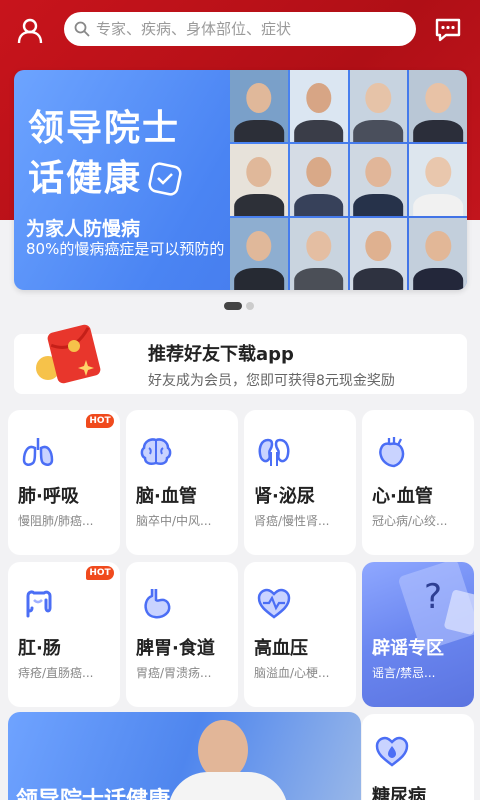 This screenshot has width=480, height=800. What do you see at coordinates (274, 603) in the screenshot?
I see `heart-pulse-icon` at bounding box center [274, 603].